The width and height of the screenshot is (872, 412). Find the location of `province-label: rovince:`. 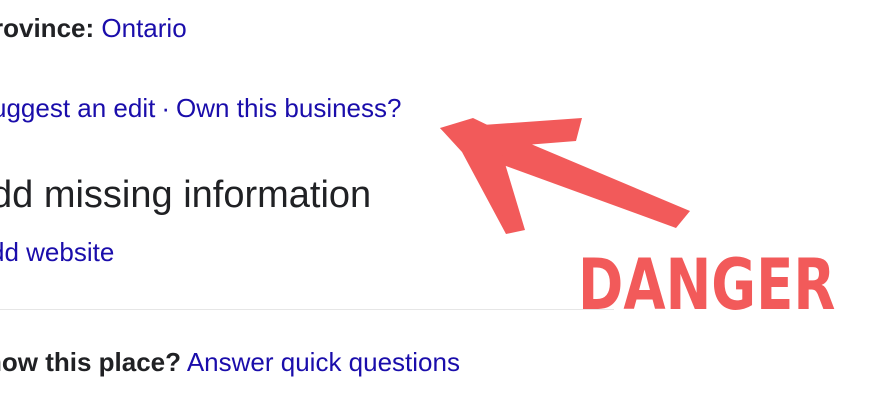

province-label: rovince: is located at coordinates (47, 28).